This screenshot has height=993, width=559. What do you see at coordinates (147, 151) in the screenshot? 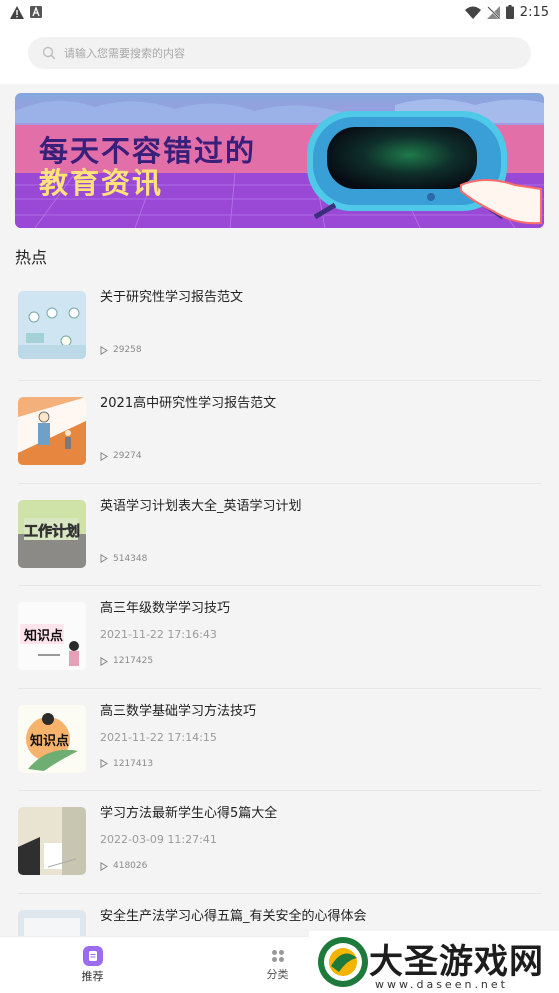
I see `banner-line1: 每天不容错过的` at bounding box center [147, 151].